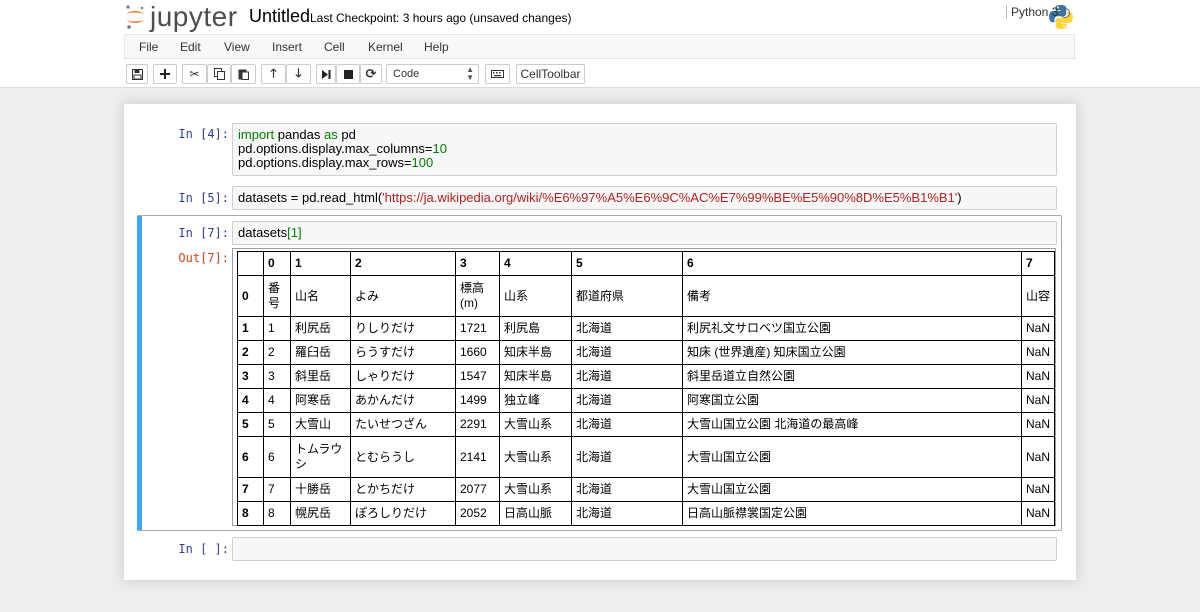 The image size is (1200, 612). What do you see at coordinates (320, 376) in the screenshot?
I see `table-cell: 斜里岳` at bounding box center [320, 376].